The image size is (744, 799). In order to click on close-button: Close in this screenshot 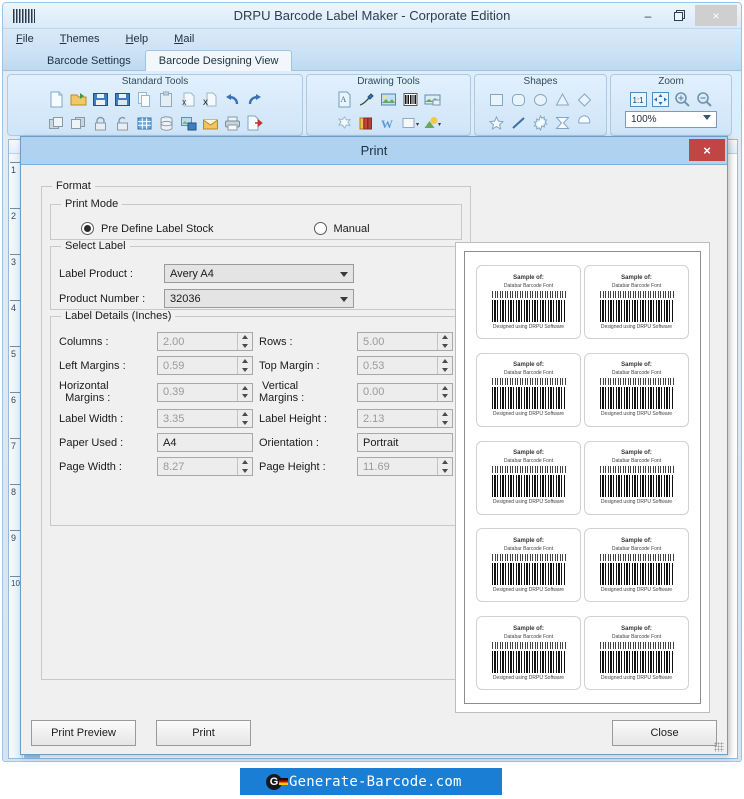, I will do `click(664, 733)`.